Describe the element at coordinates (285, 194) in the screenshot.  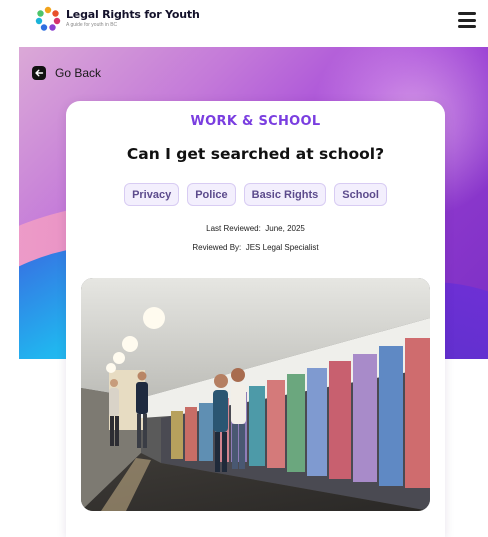
I see `tag-basic-rights: Basic Rights` at that location.